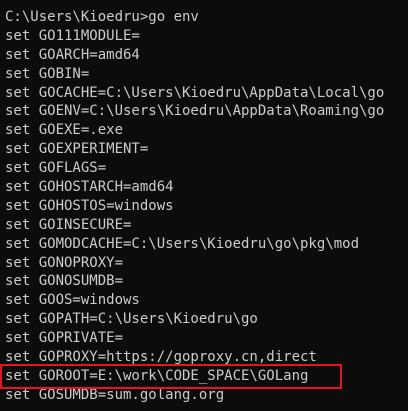 This screenshot has height=411, width=408. What do you see at coordinates (64, 281) in the screenshot?
I see `env-line-gonosumdb: set GONOSUMDB=` at bounding box center [64, 281].